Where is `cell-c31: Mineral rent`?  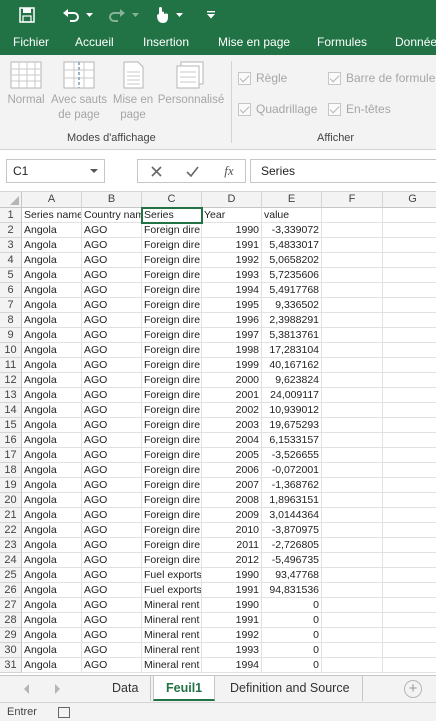 cell-c31: Mineral rent is located at coordinates (172, 665).